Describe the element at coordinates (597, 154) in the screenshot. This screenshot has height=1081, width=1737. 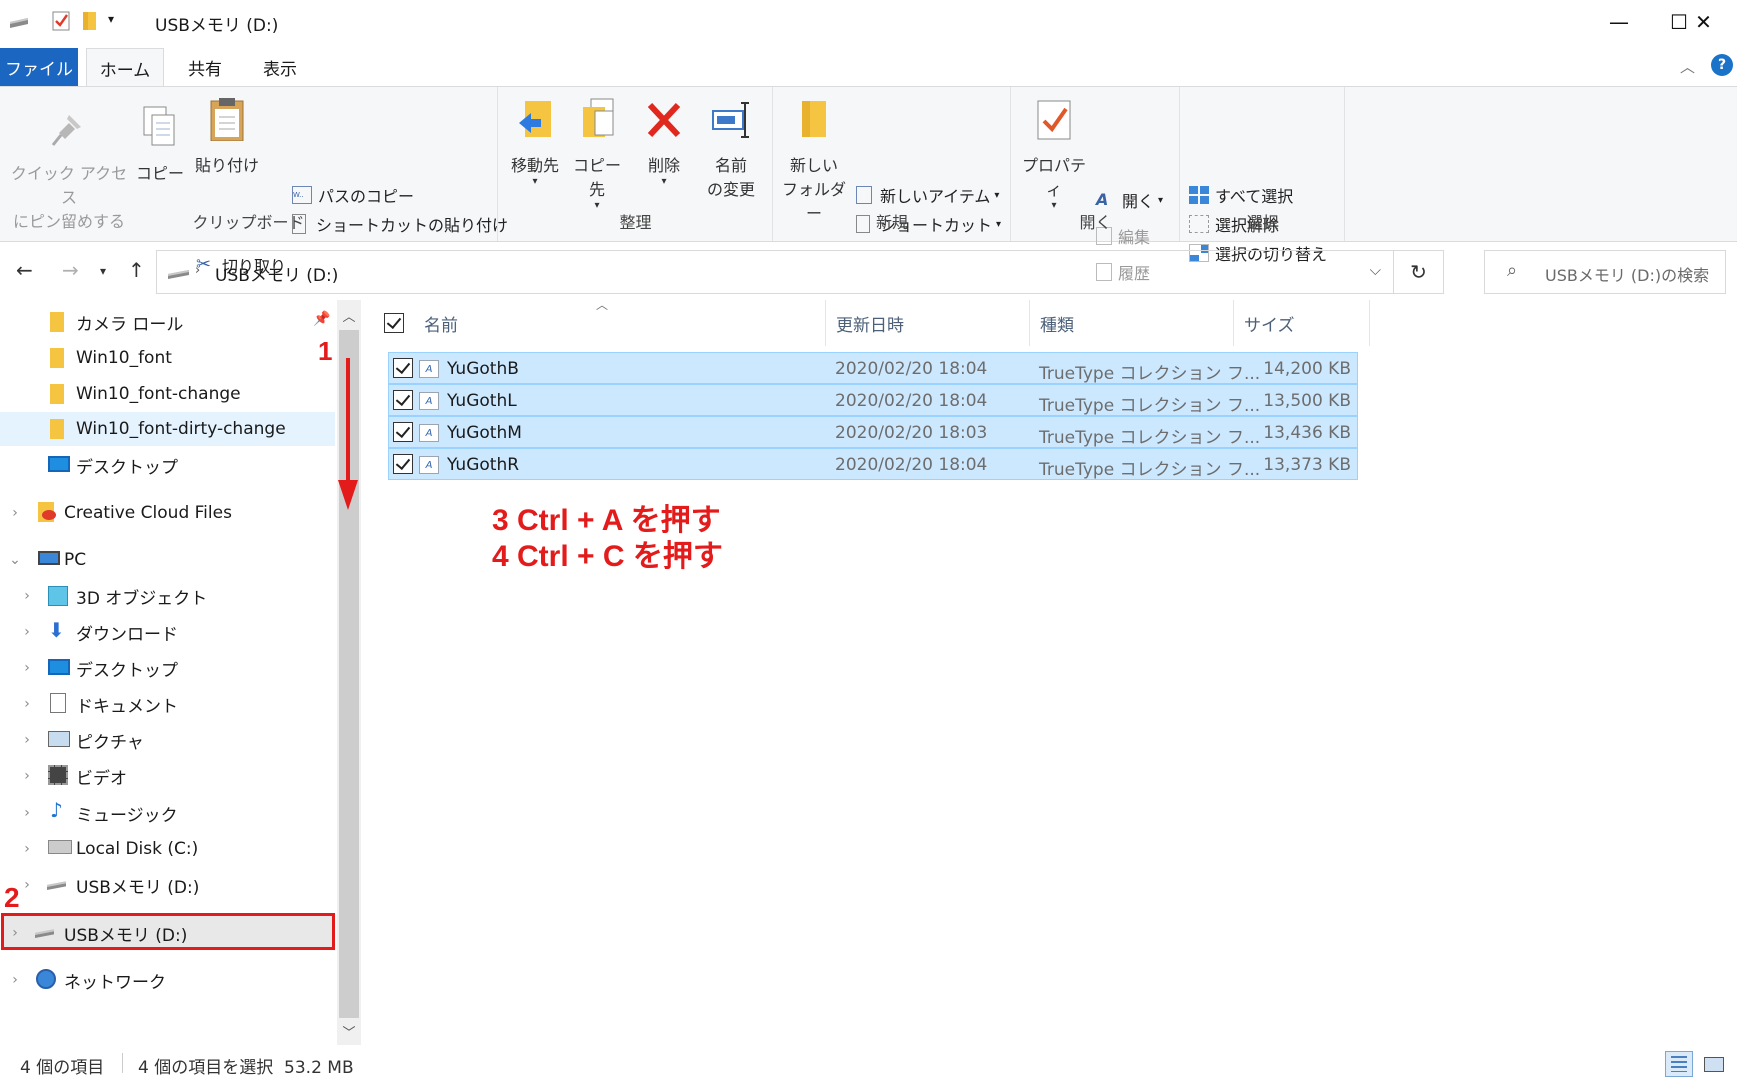
I see `copy-to-button: コピー先 ▾` at that location.